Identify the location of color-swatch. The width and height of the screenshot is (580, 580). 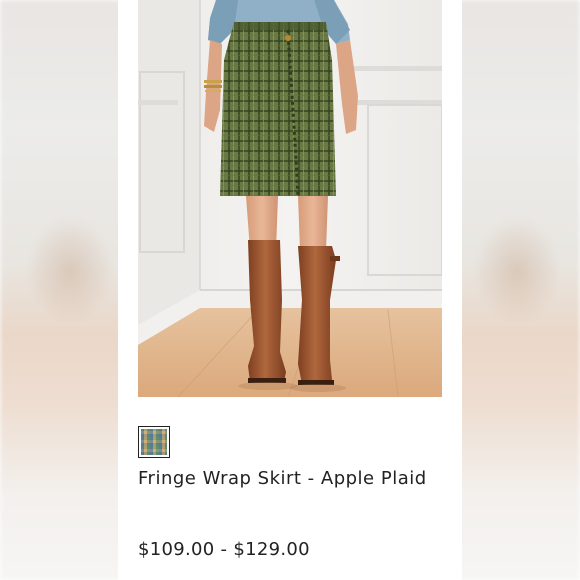
(154, 442).